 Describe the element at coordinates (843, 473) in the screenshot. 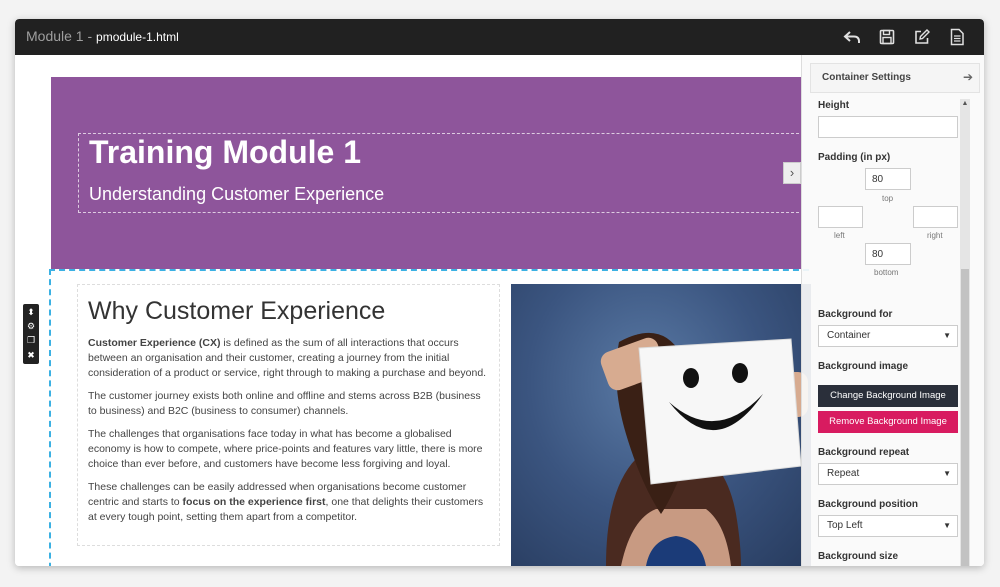

I see `background-repeat-value: Repeat` at that location.